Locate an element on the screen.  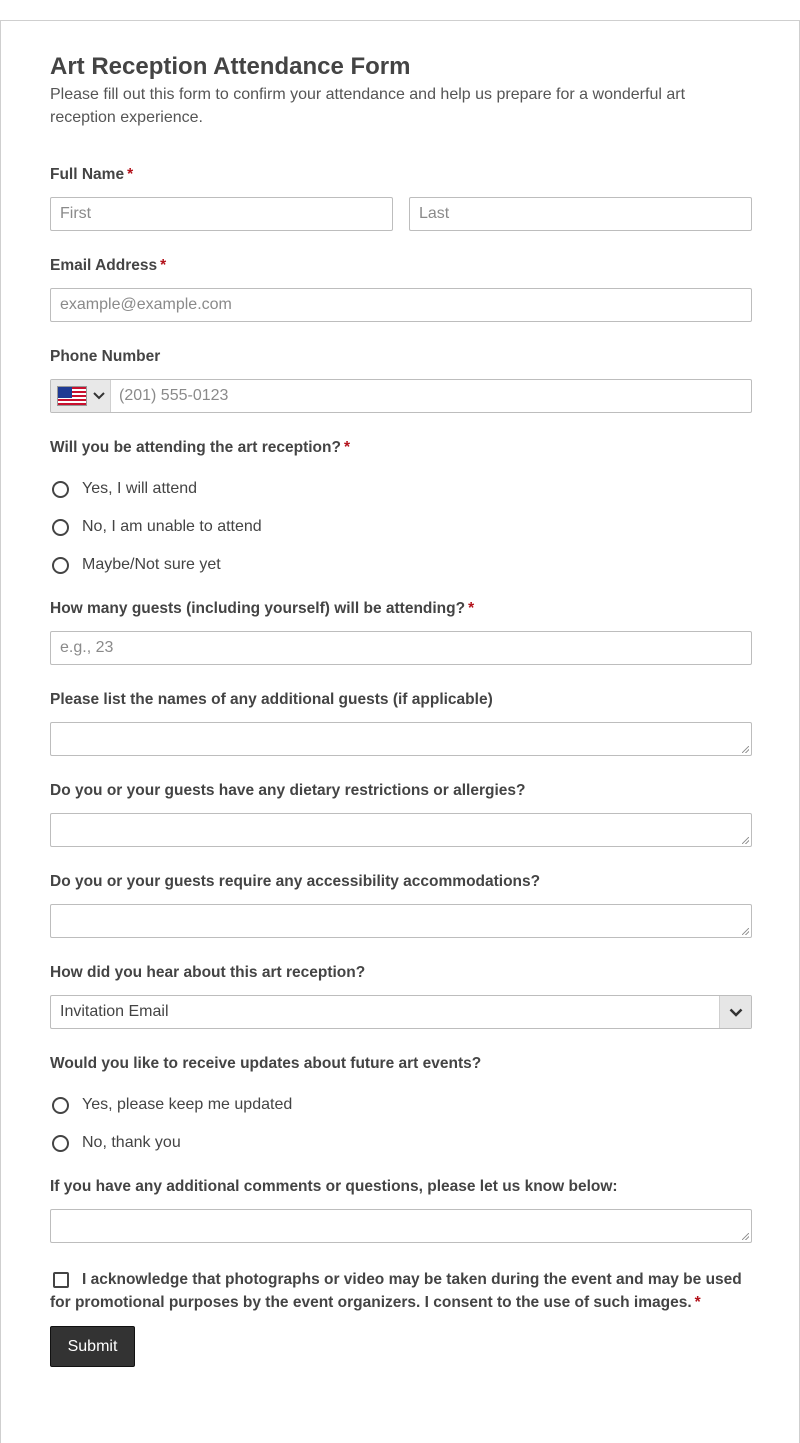
attending-option-no: No, I am unable to attend is located at coordinates (156, 527).